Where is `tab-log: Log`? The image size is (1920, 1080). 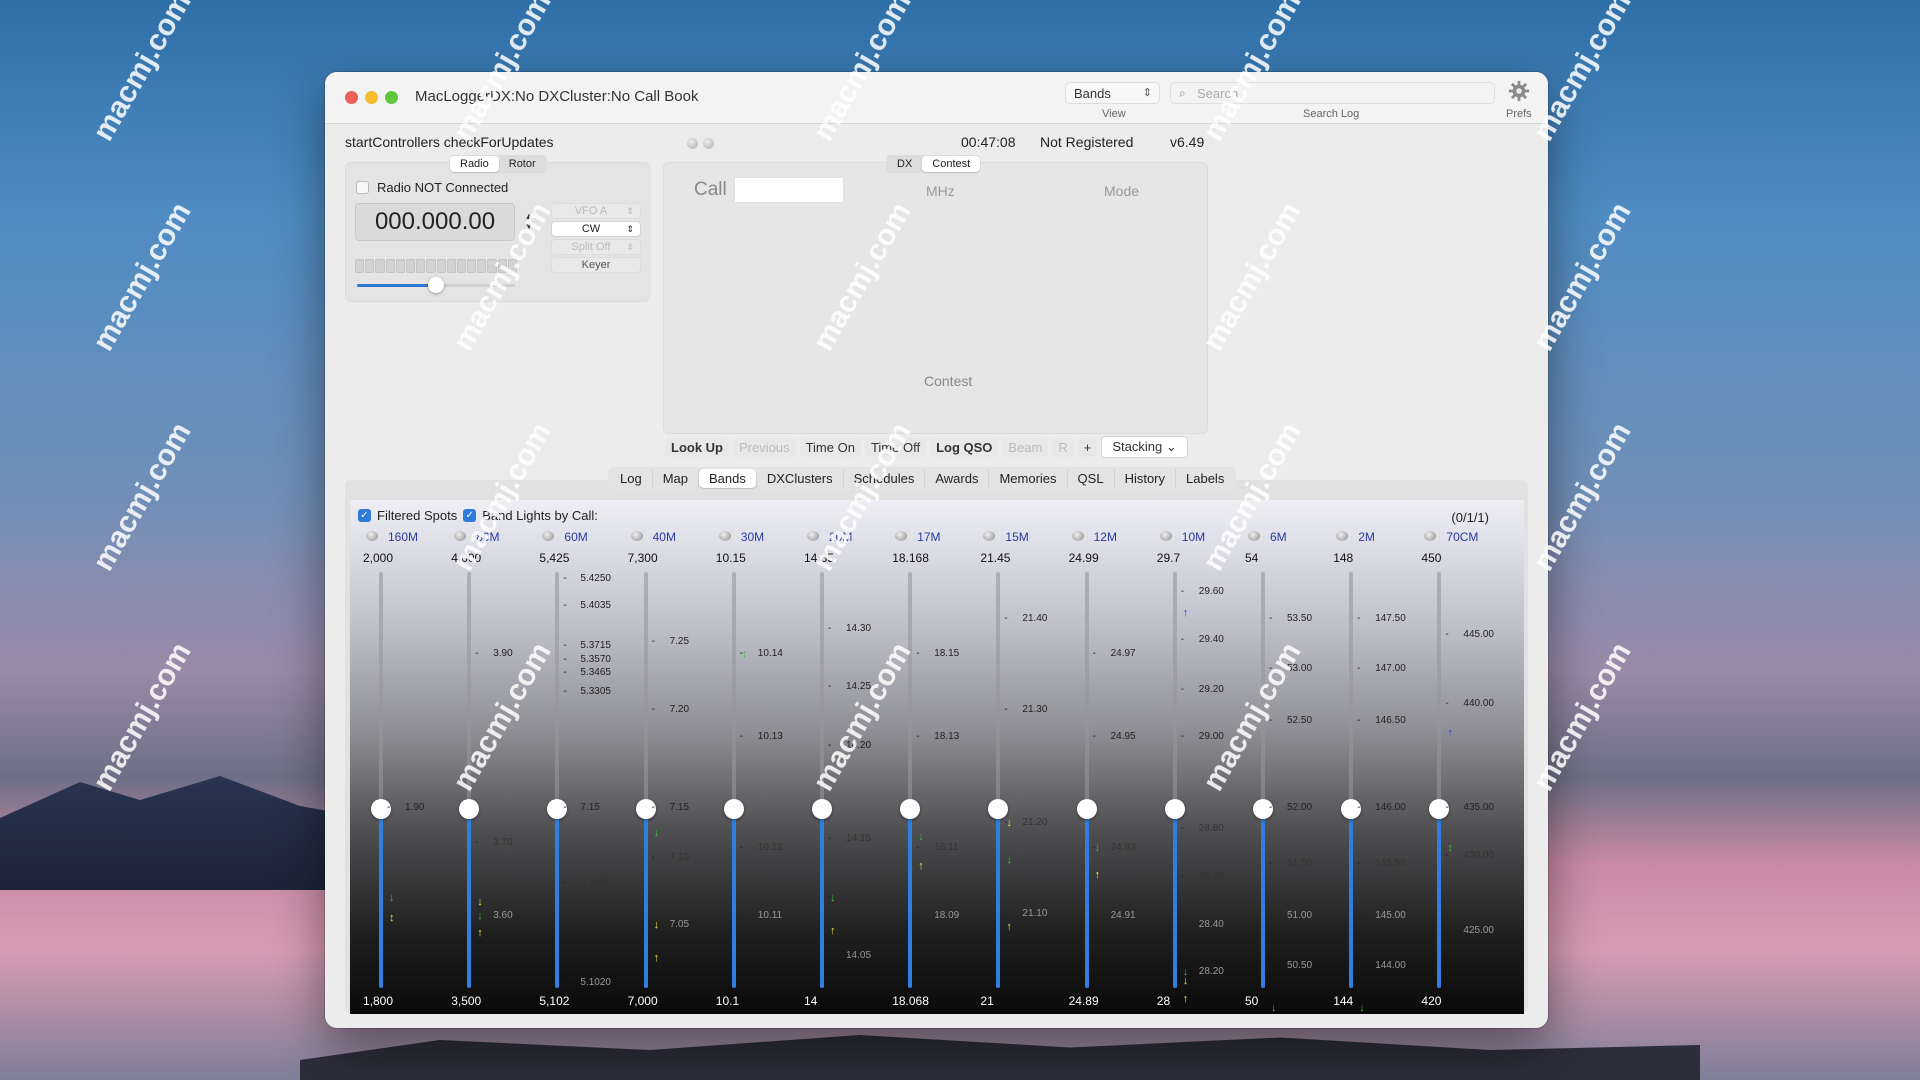
tab-log: Log is located at coordinates (631, 478).